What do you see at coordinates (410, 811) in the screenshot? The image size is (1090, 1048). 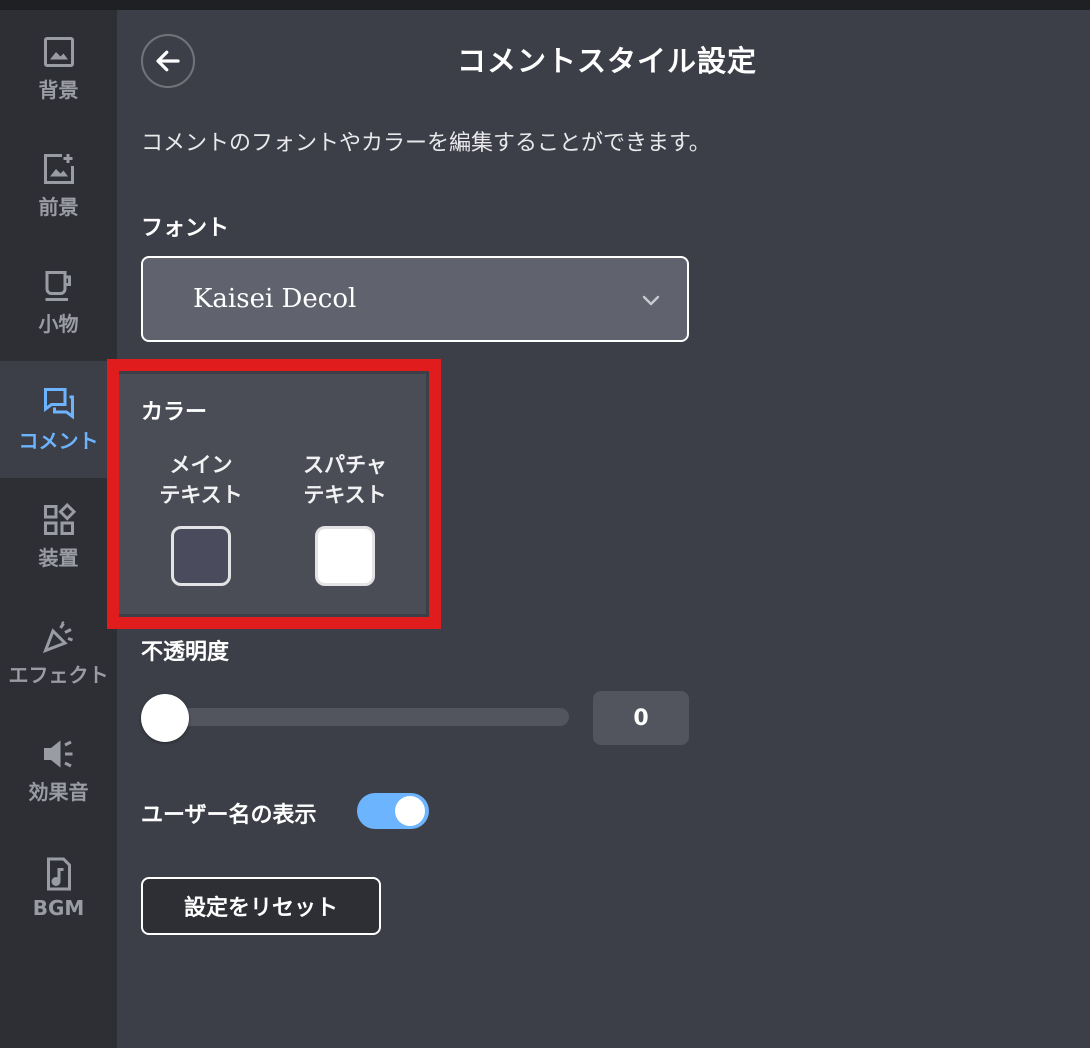 I see `toggle-knob` at bounding box center [410, 811].